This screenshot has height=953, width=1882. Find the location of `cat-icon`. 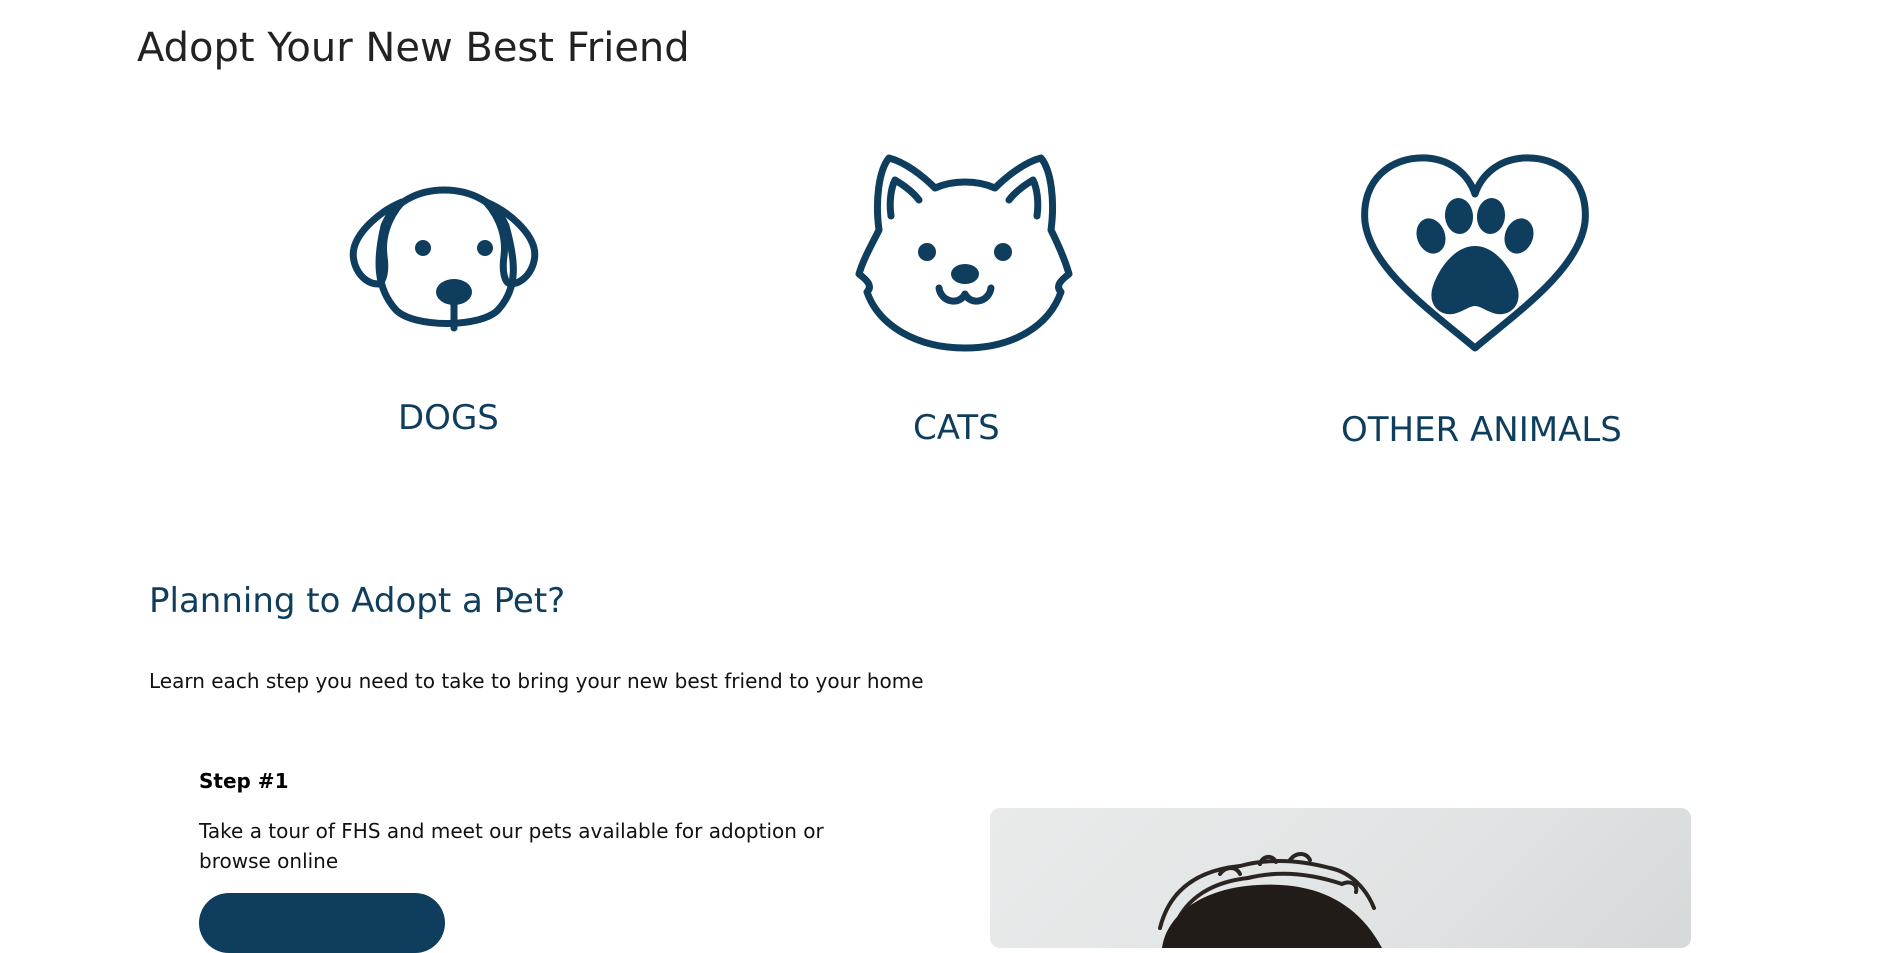

cat-icon is located at coordinates (964, 253).